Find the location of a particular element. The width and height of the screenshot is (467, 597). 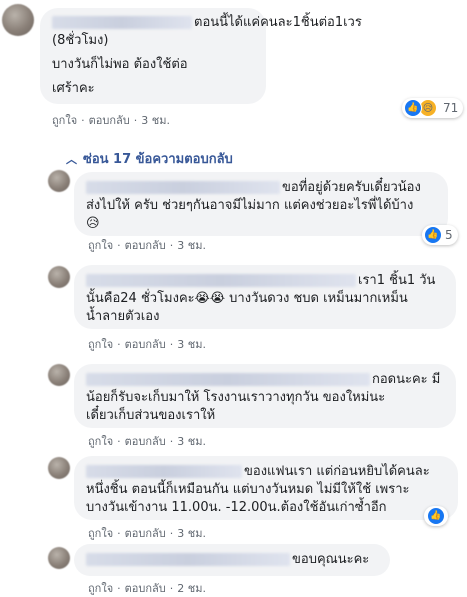

reaction-count: 71 is located at coordinates (451, 108).